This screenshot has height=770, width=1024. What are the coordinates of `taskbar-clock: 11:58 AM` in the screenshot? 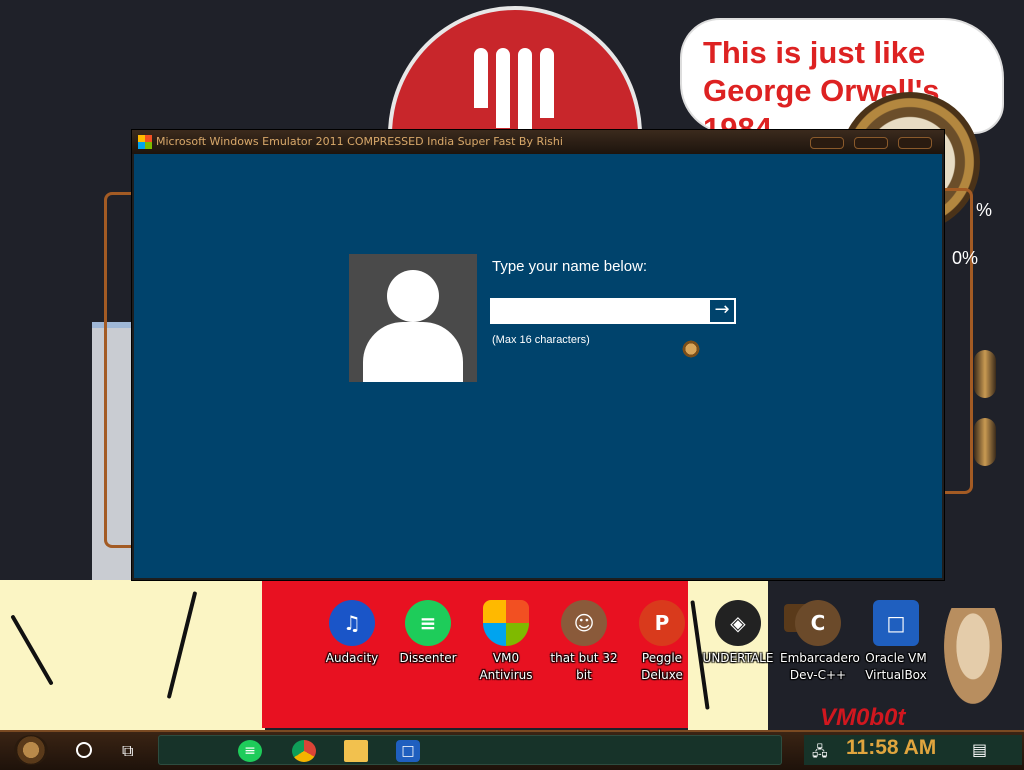 It's located at (891, 748).